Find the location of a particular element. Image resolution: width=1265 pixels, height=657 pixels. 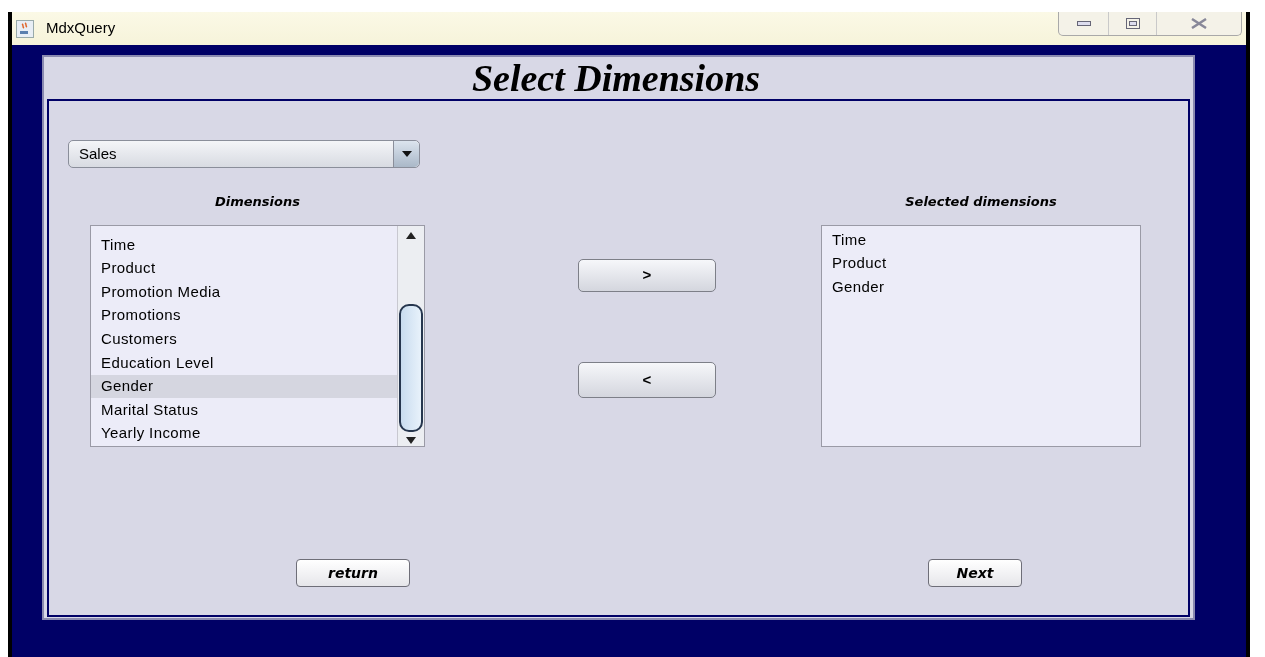

selected-dimensions-label: Selected dimensions is located at coordinates (981, 202).